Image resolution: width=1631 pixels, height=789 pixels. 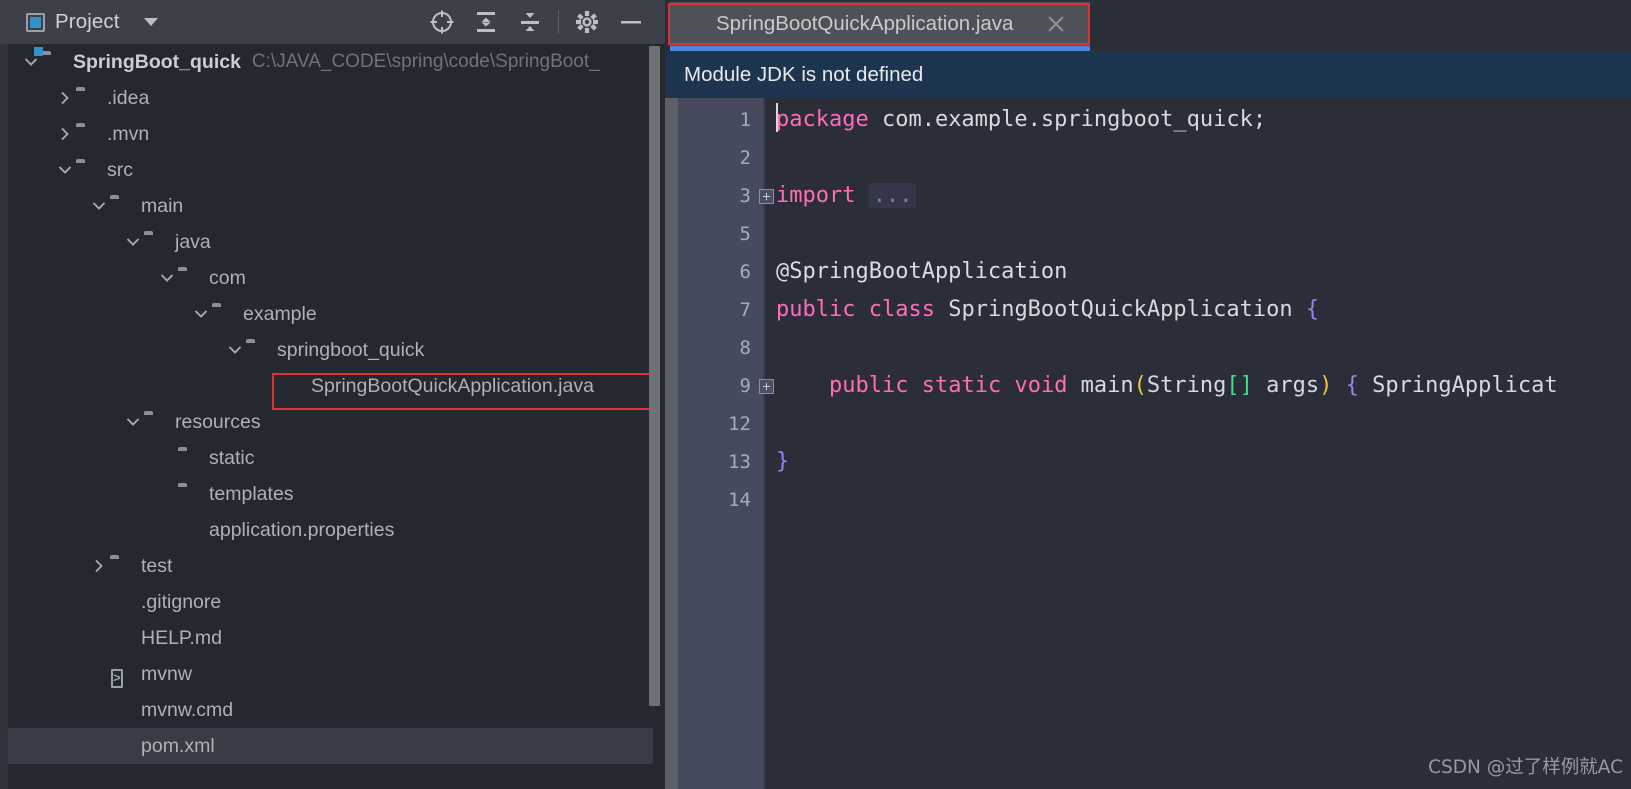 What do you see at coordinates (330, 170) in the screenshot?
I see `tree-row-src: src` at bounding box center [330, 170].